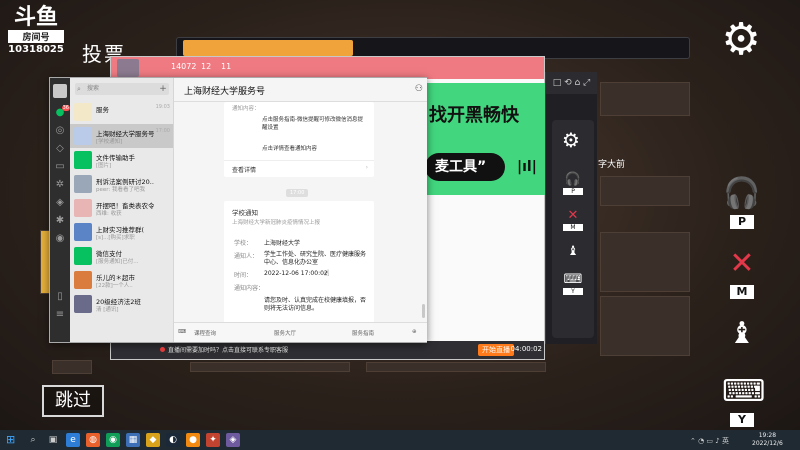 This screenshot has height=450, width=800. I want to click on menu-item-service-guide: 服务指南, so click(363, 333).